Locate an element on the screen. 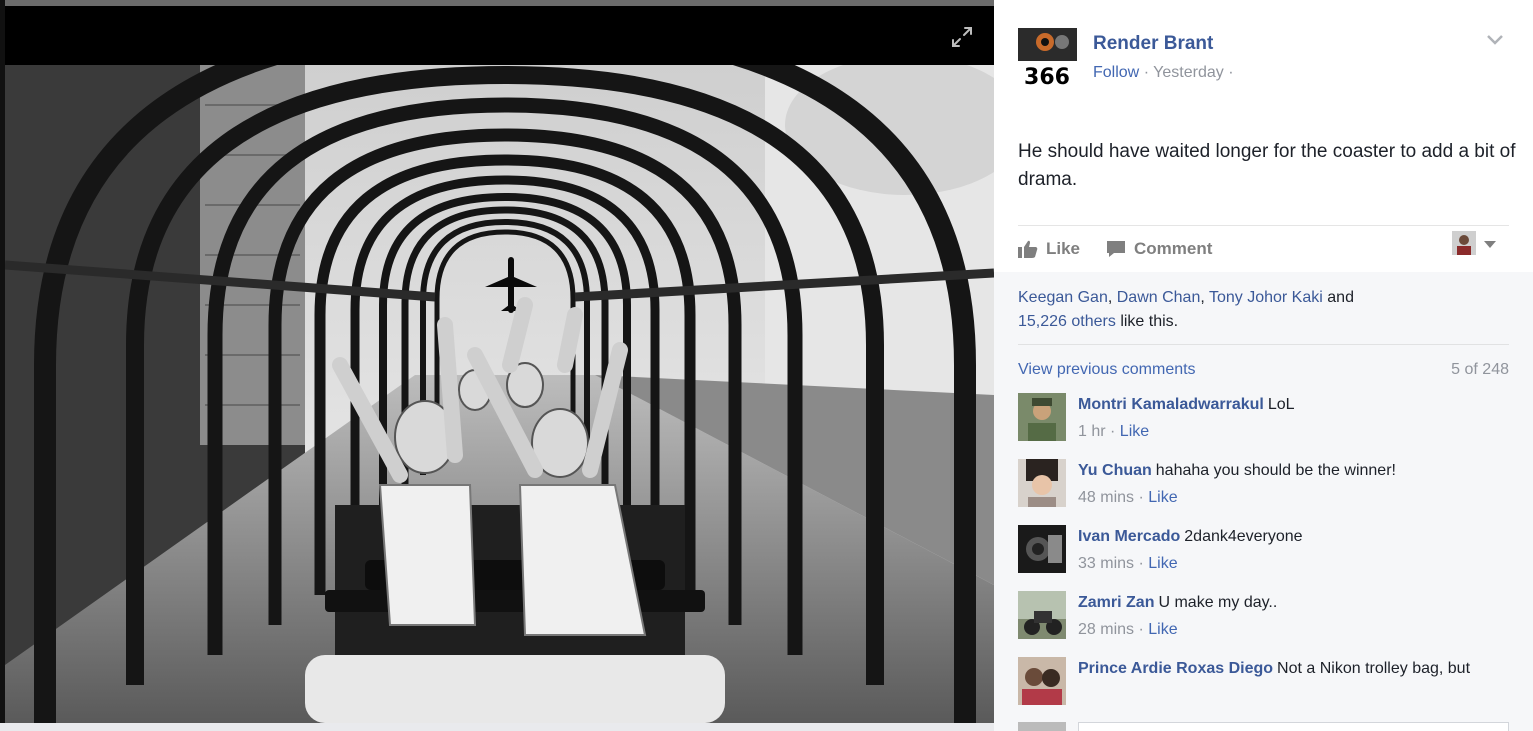  comment-text: hahaha you should be the winner! is located at coordinates (1275, 470).